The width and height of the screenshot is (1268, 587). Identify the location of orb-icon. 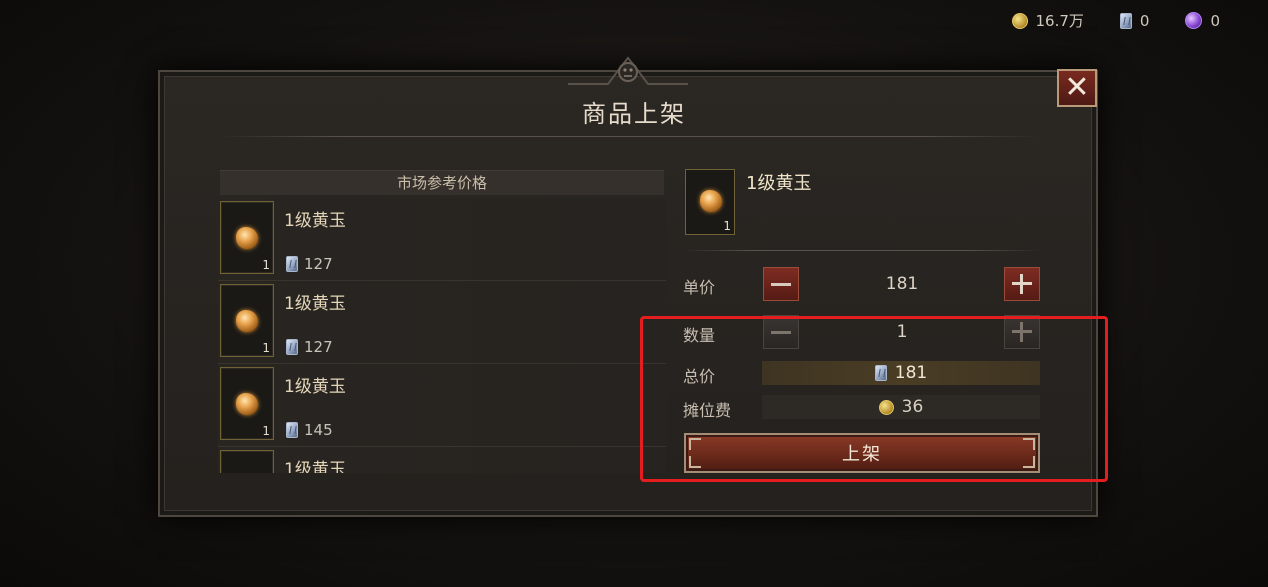
(1194, 20).